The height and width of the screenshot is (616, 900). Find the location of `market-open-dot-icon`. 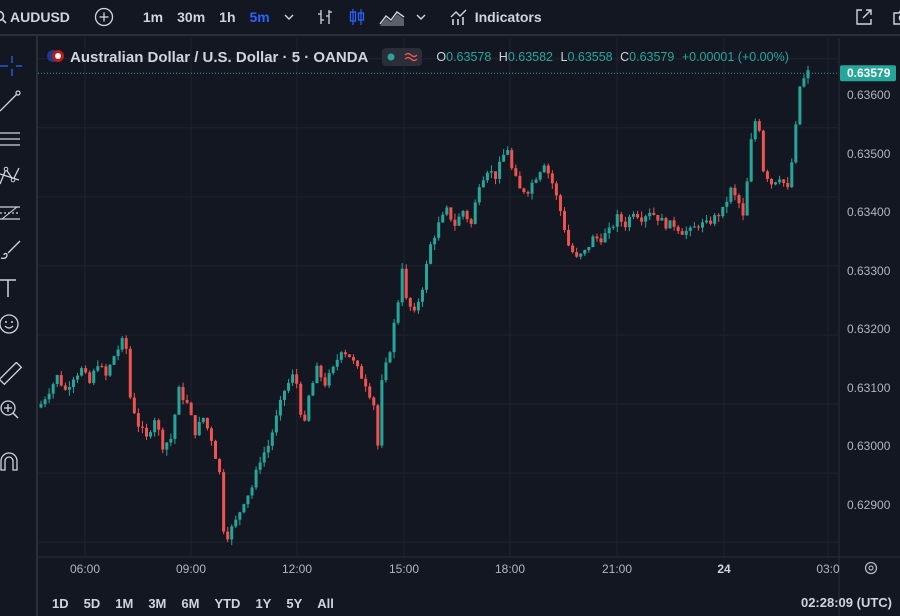

market-open-dot-icon is located at coordinates (391, 57).